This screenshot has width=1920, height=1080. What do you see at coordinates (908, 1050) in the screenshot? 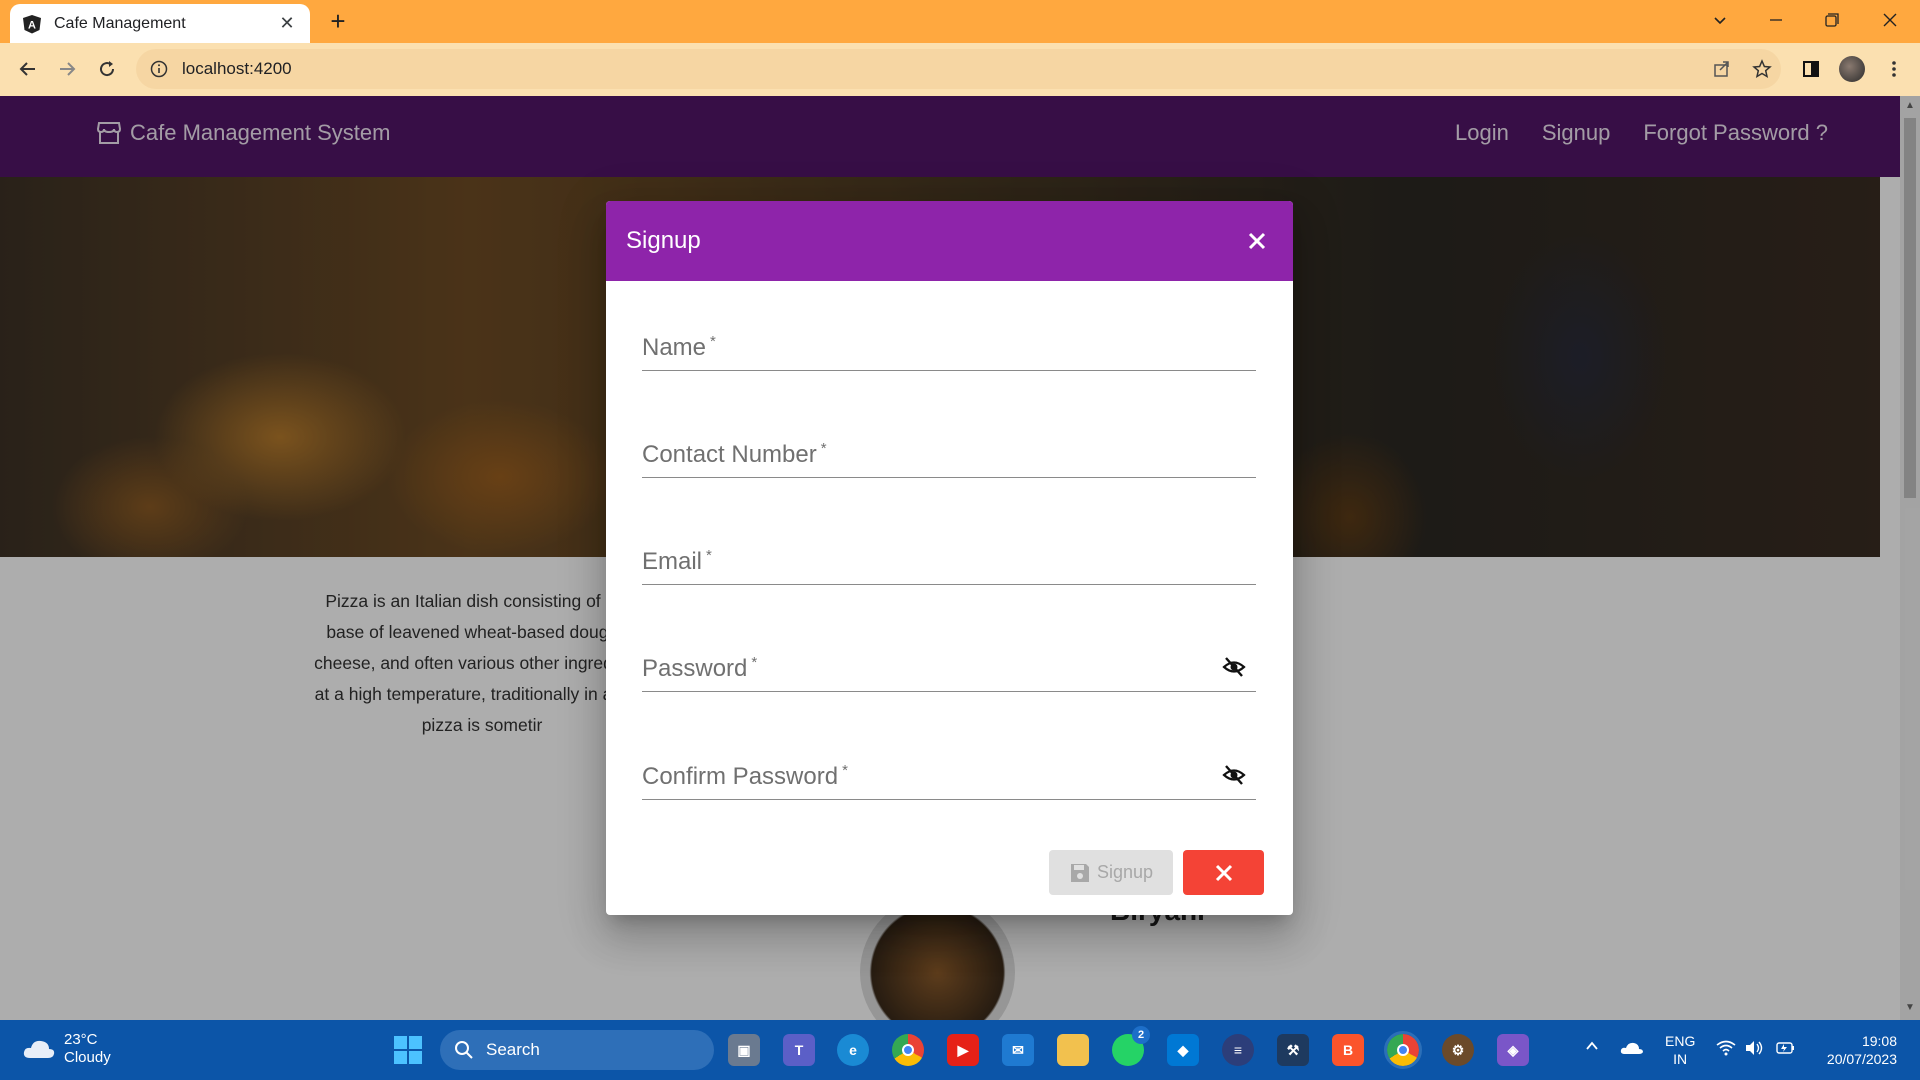
I see `chrome-icon` at bounding box center [908, 1050].